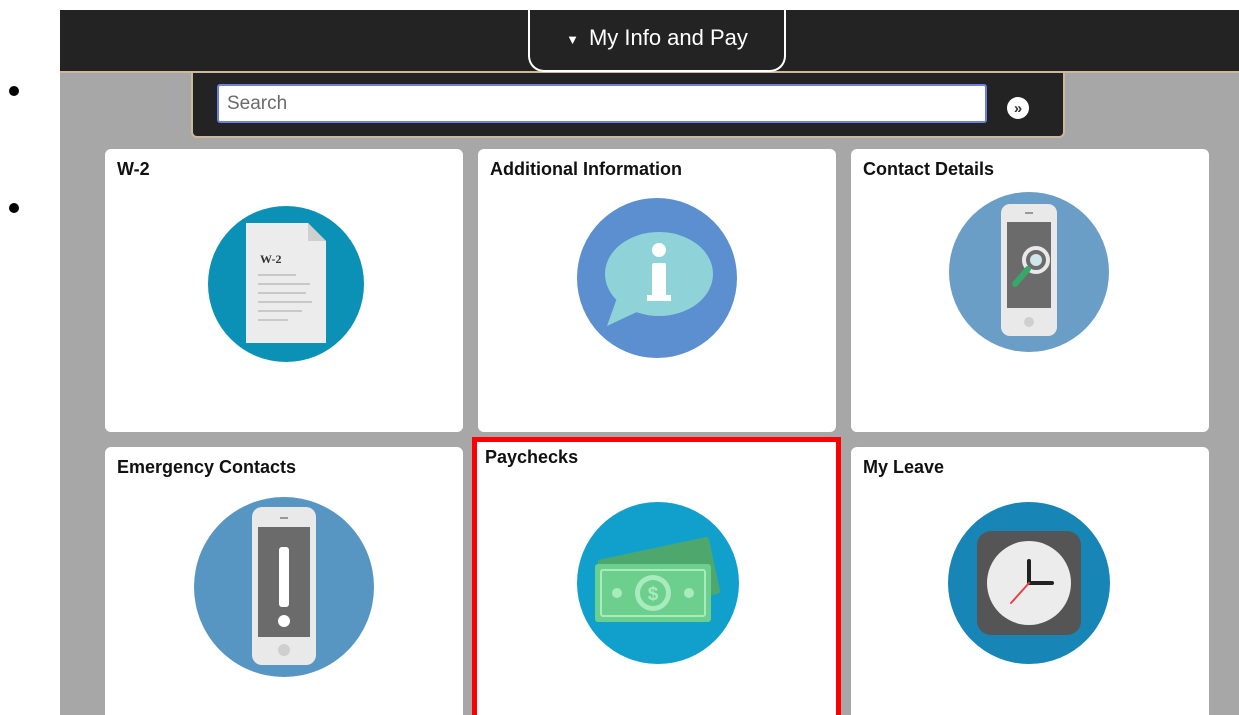 The width and height of the screenshot is (1239, 715). I want to click on homepage-selector-button: ▼ My Info and Pay, so click(657, 41).